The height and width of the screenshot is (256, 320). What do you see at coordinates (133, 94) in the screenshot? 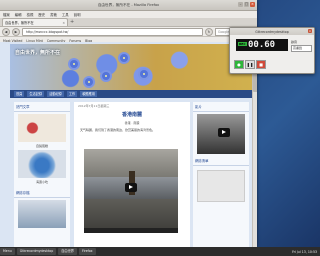
I see `blog-nav: 首頁 生活記錄 活動紀錄 工作 軟體應用` at bounding box center [133, 94].